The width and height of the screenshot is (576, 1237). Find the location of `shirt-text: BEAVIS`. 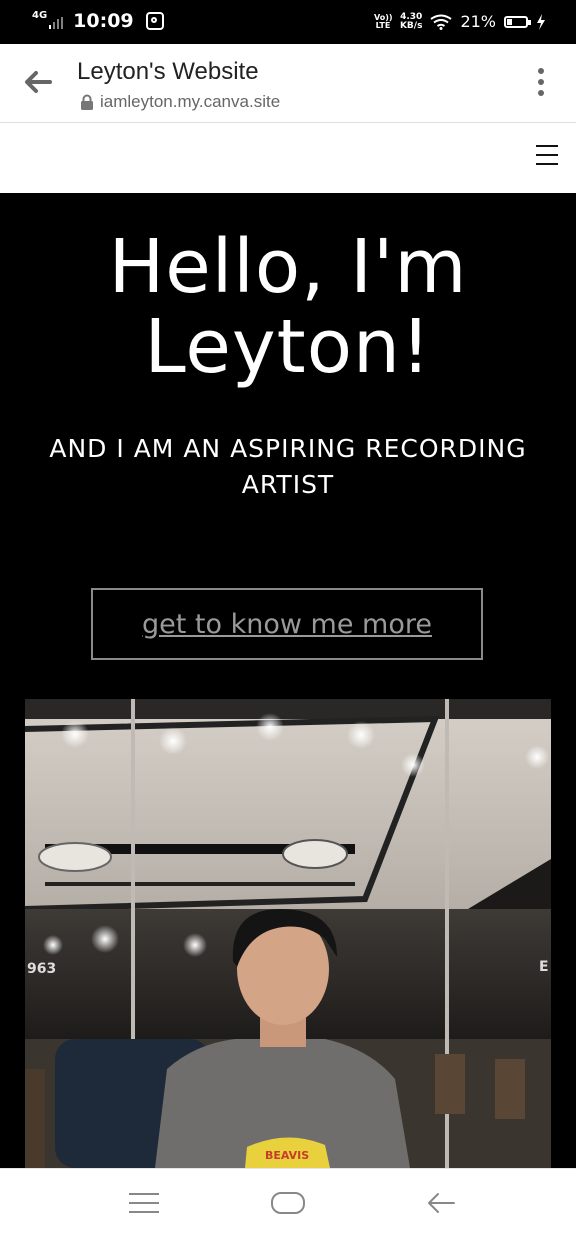

shirt-text: BEAVIS is located at coordinates (287, 1155).